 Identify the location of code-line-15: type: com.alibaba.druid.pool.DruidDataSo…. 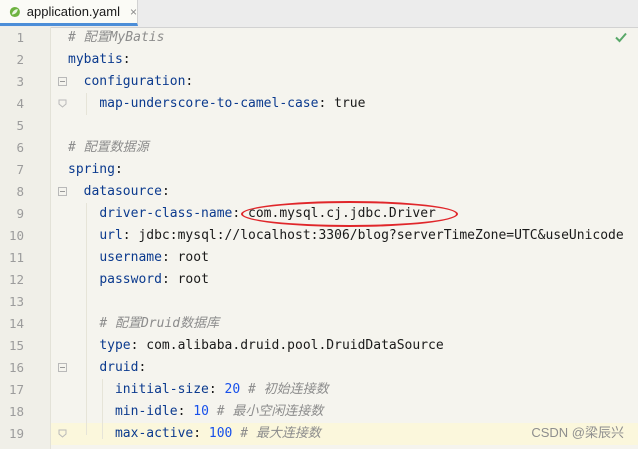
(271, 345).